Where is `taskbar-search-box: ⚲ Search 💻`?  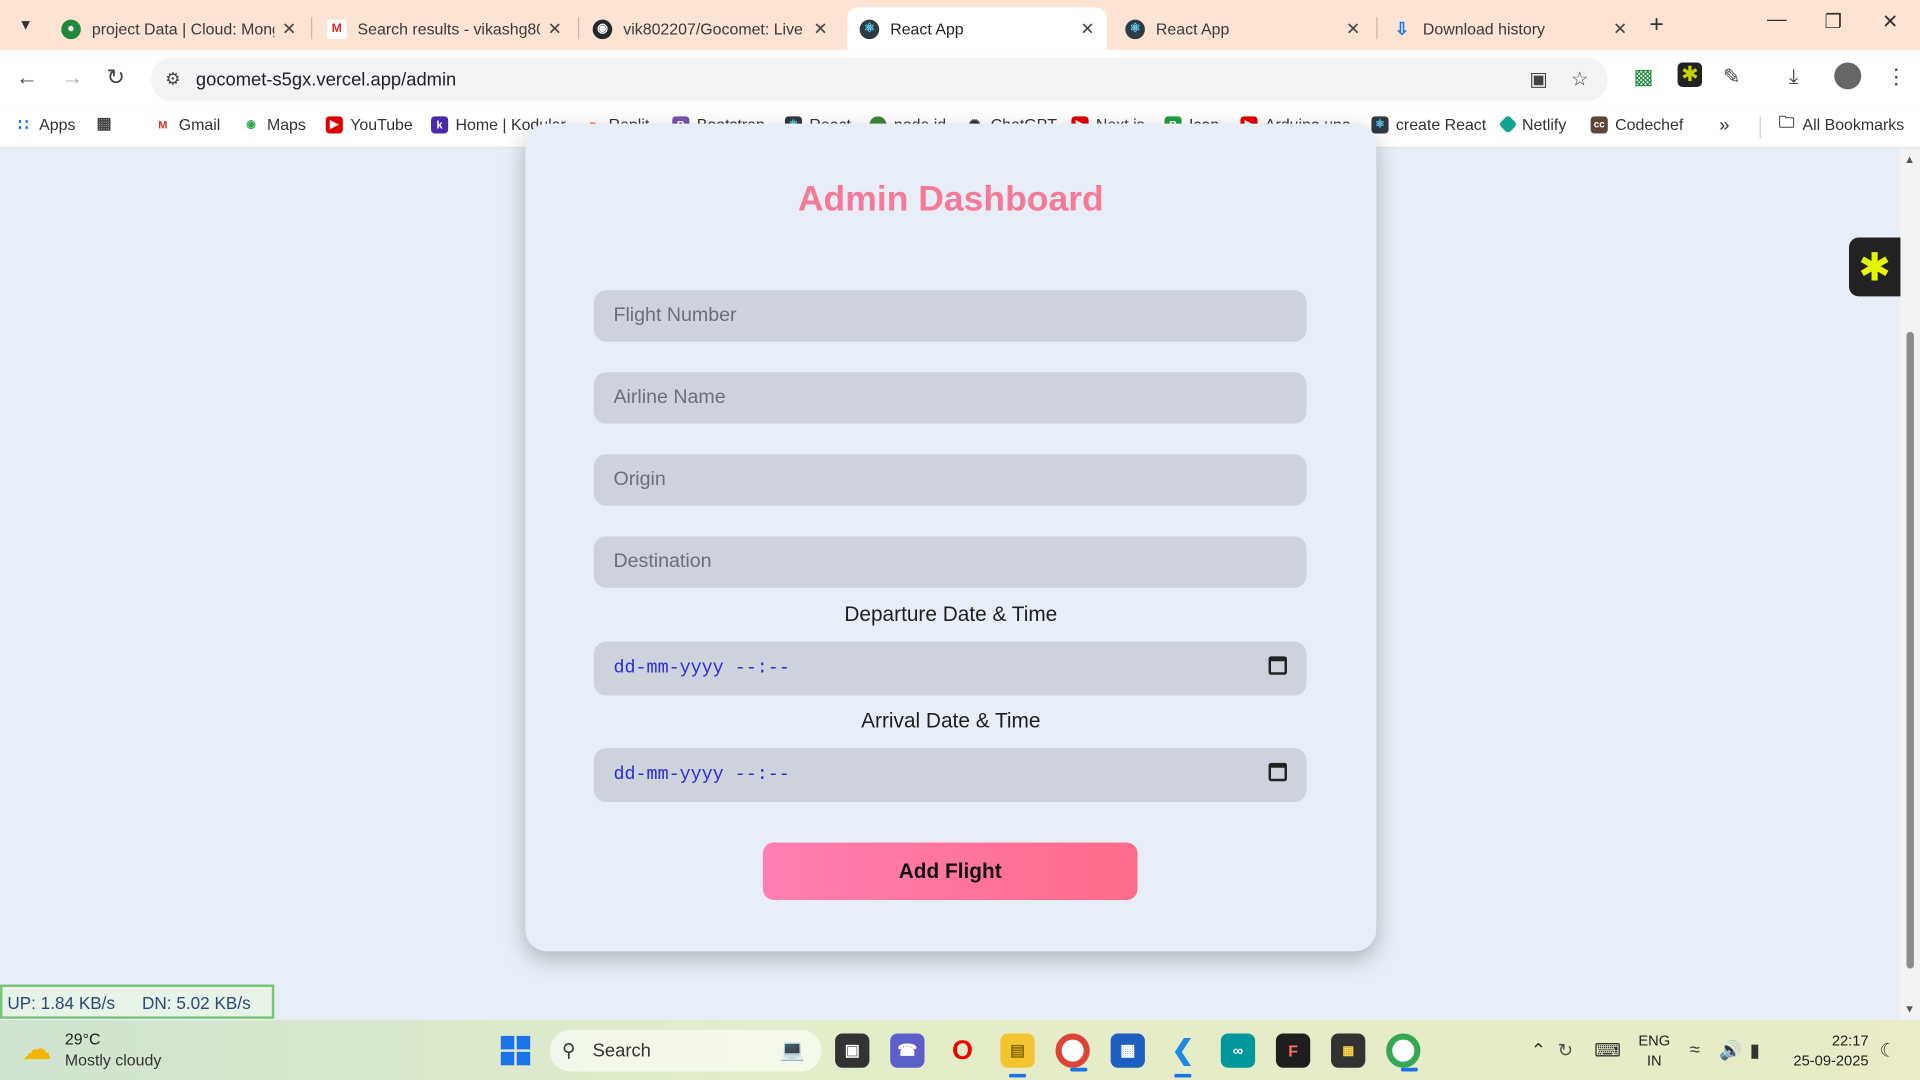
taskbar-search-box: ⚲ Search 💻 is located at coordinates (685, 1050).